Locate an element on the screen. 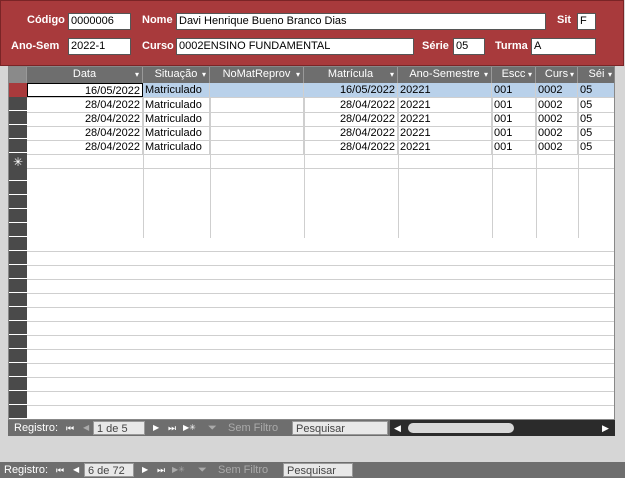 Image resolution: width=625 pixels, height=478 pixels. record-position-field: 6 de 72 is located at coordinates (109, 470).